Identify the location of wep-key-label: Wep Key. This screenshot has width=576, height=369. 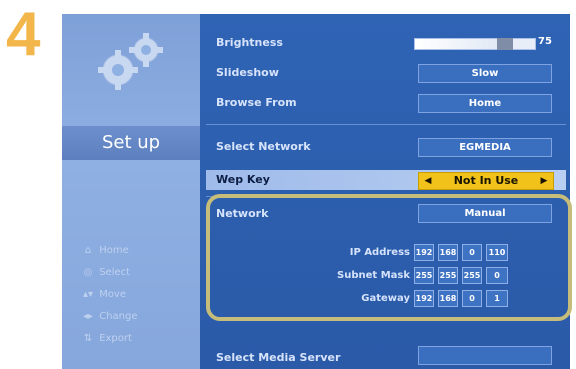
(243, 179).